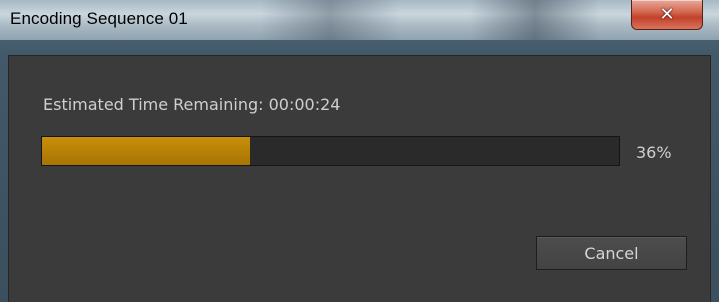  I want to click on title-bar: Encoding Sequence 01 ✕, so click(359, 20).